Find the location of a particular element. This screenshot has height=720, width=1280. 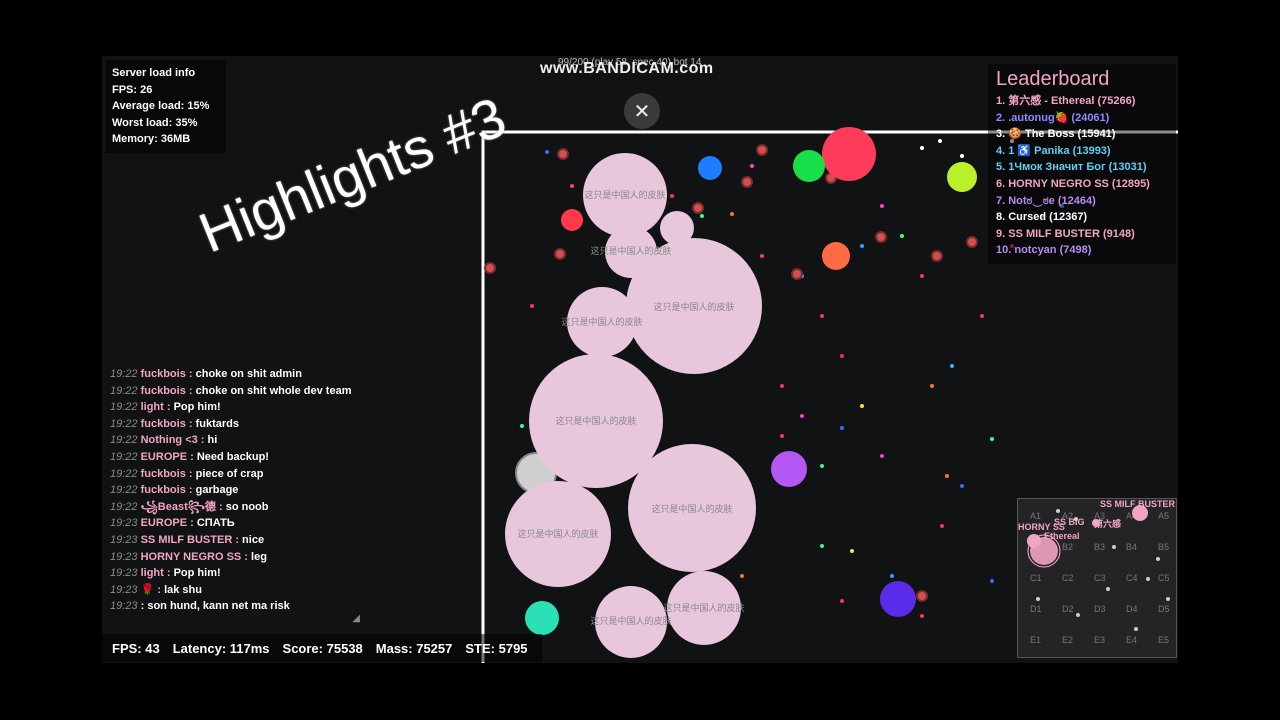

chat-author: : is located at coordinates (143, 606).